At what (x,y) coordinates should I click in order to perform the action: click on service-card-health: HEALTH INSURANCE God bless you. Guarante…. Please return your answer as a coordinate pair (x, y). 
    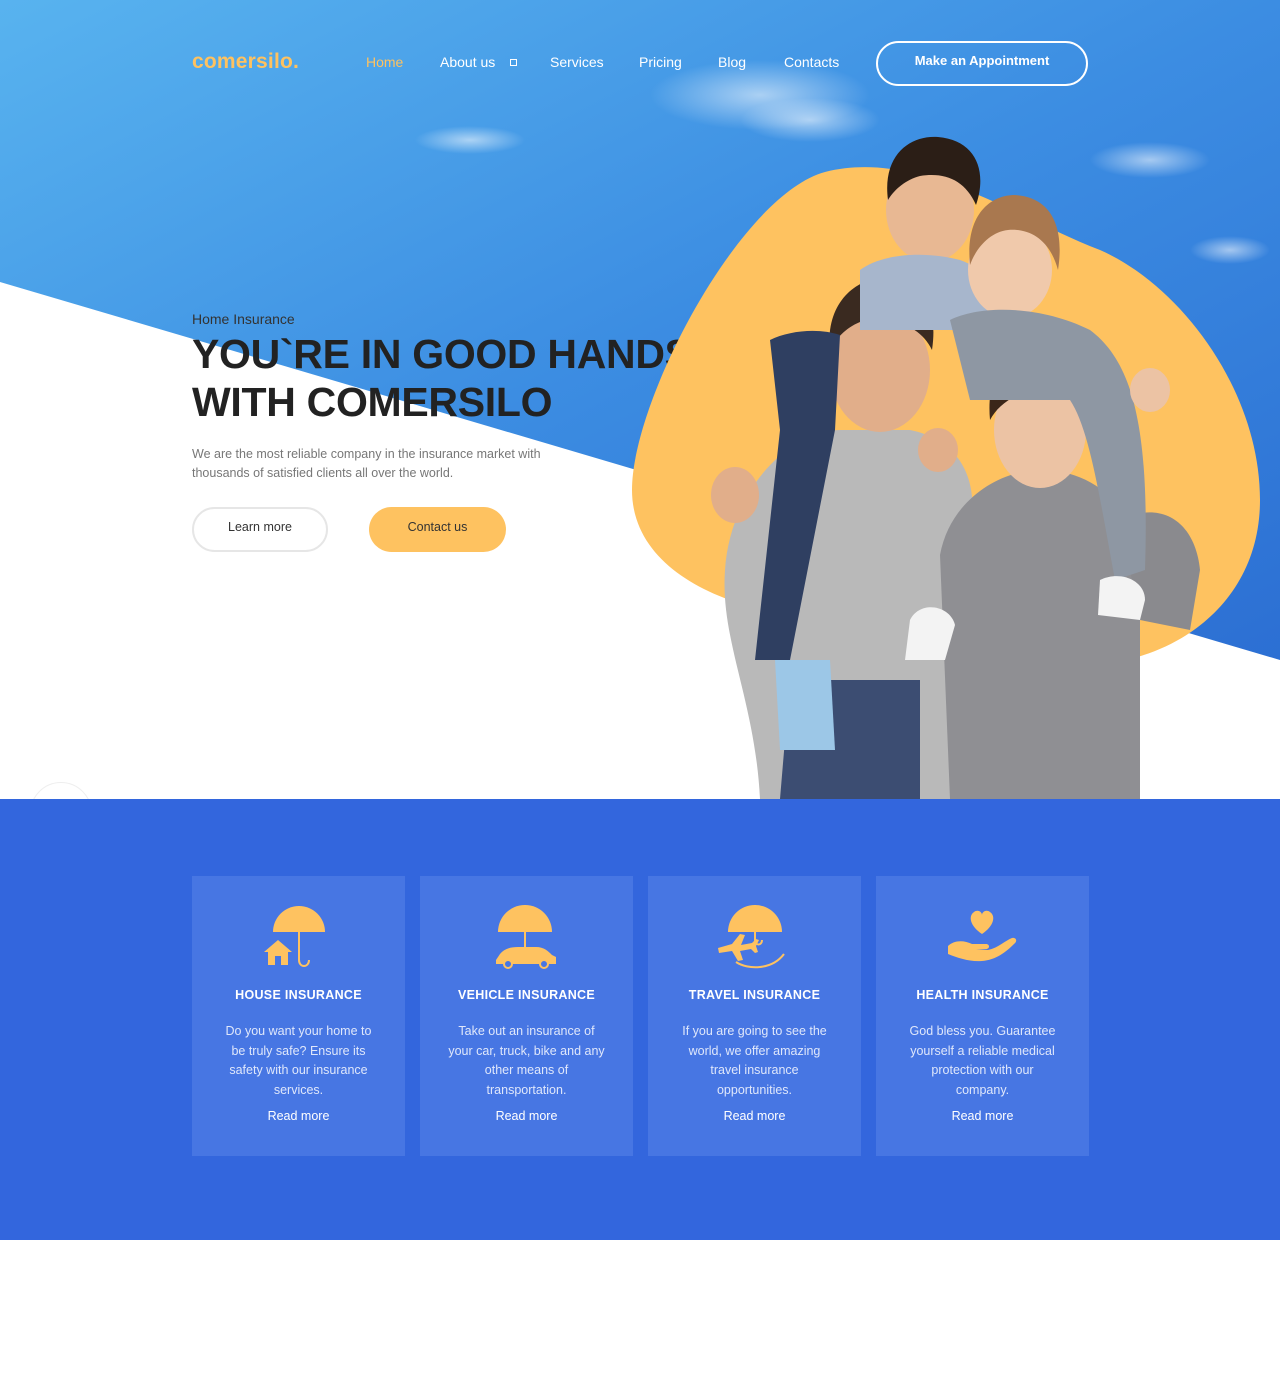
    Looking at the image, I should click on (982, 1016).